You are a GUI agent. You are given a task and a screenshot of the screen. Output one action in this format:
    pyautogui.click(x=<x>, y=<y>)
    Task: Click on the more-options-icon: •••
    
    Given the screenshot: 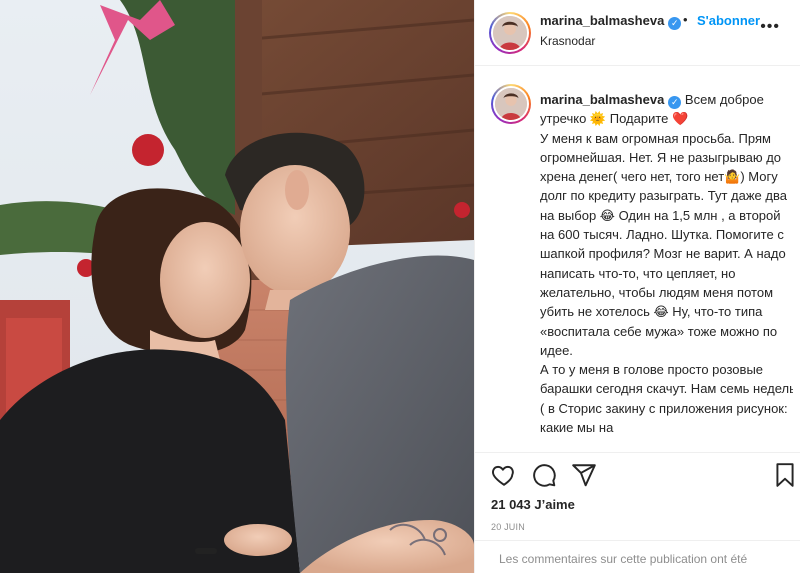 What is the action you would take?
    pyautogui.click(x=770, y=27)
    